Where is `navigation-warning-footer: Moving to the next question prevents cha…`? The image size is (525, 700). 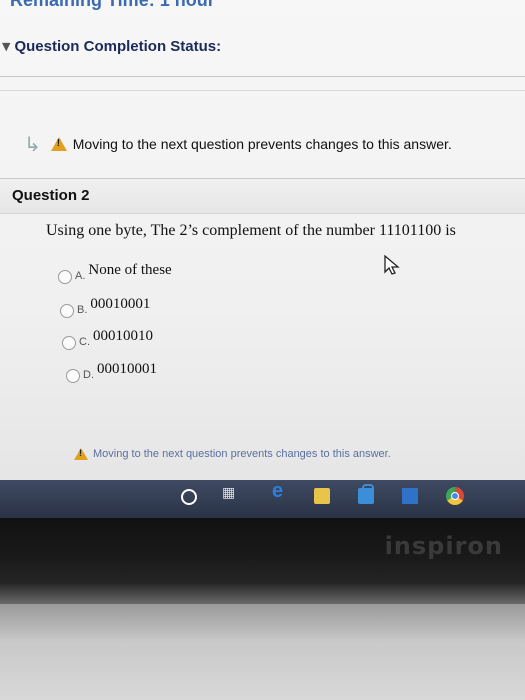
navigation-warning-footer: Moving to the next question prevents cha… is located at coordinates (232, 454).